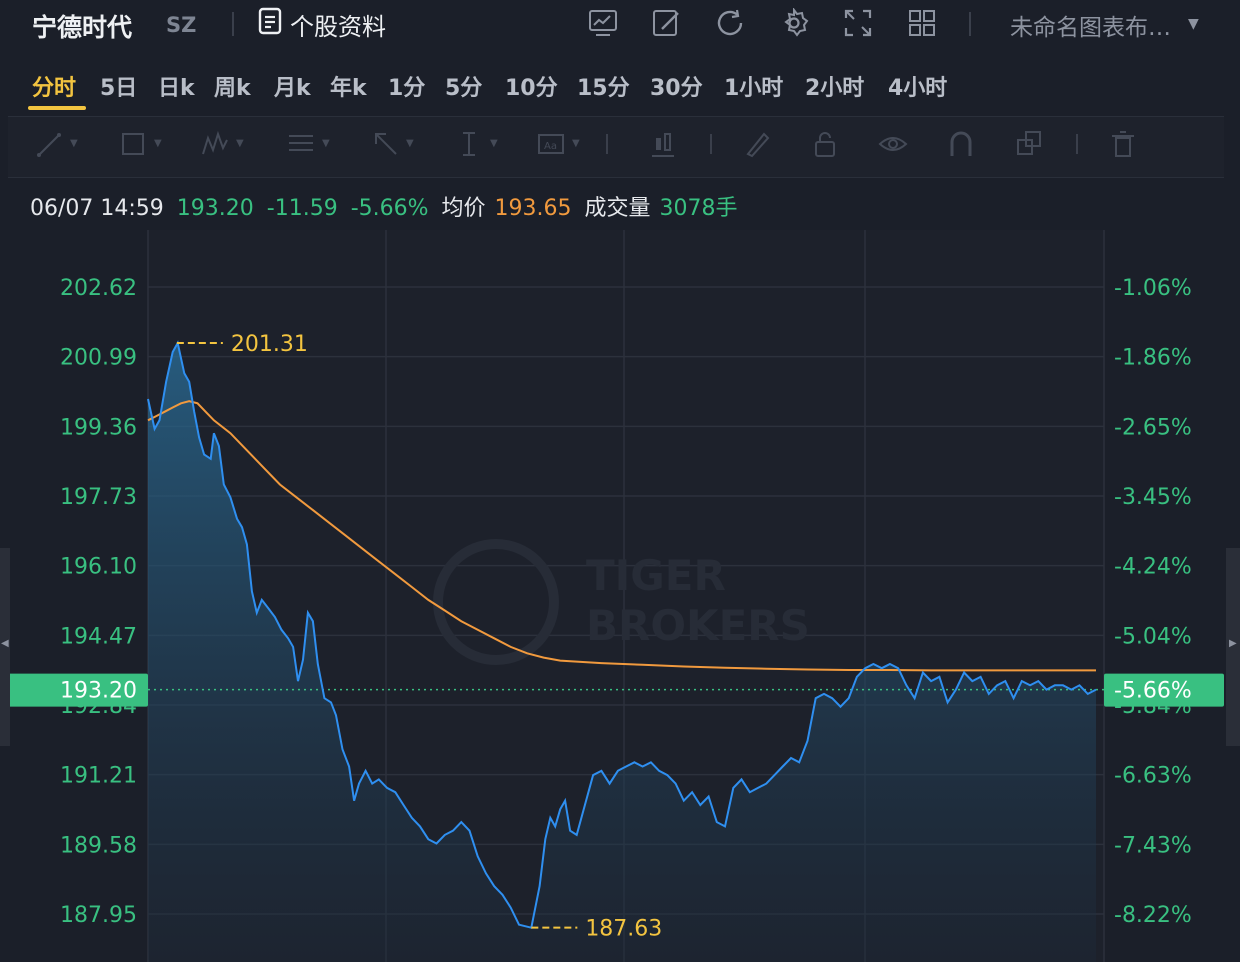 Image resolution: width=1240 pixels, height=962 pixels. Describe the element at coordinates (98, 497) in the screenshot. I see `y-tick-label: 197.73` at that location.